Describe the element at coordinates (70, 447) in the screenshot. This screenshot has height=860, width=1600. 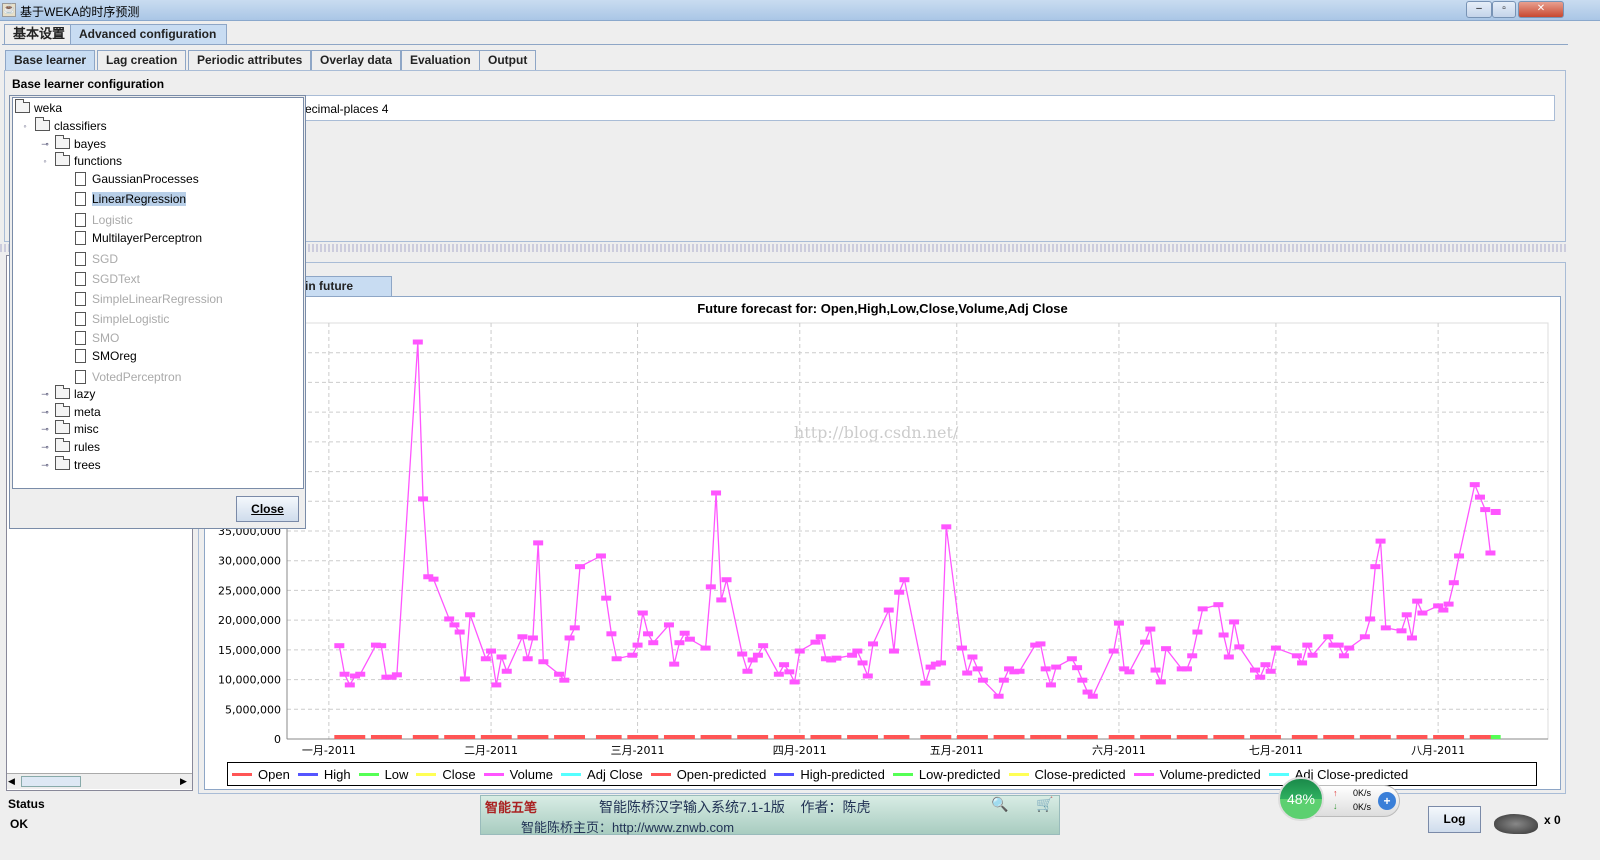
I see `tree-node: ⊸ rules` at that location.